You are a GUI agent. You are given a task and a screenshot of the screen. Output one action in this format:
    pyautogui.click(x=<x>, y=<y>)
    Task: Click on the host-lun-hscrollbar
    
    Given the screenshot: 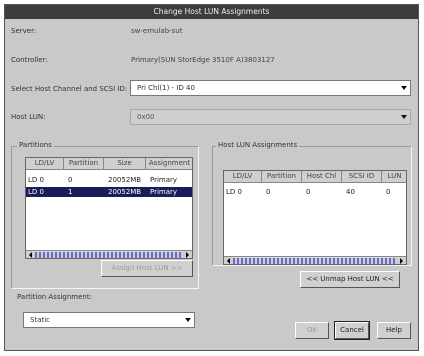 What is the action you would take?
    pyautogui.click(x=315, y=260)
    